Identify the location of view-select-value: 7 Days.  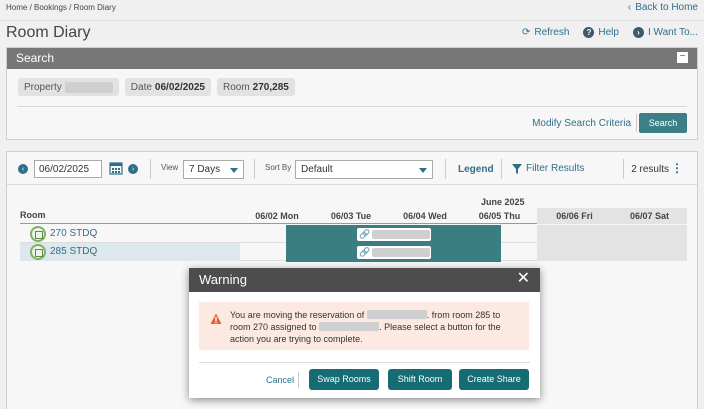
(205, 169).